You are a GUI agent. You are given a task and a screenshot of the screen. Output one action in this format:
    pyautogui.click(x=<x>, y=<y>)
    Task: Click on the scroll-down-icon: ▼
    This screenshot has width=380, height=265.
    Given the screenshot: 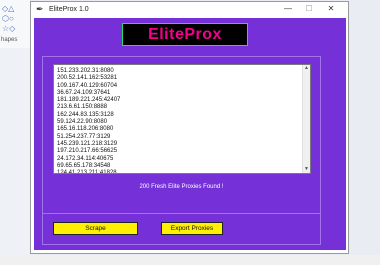 What is the action you would take?
    pyautogui.click(x=306, y=169)
    